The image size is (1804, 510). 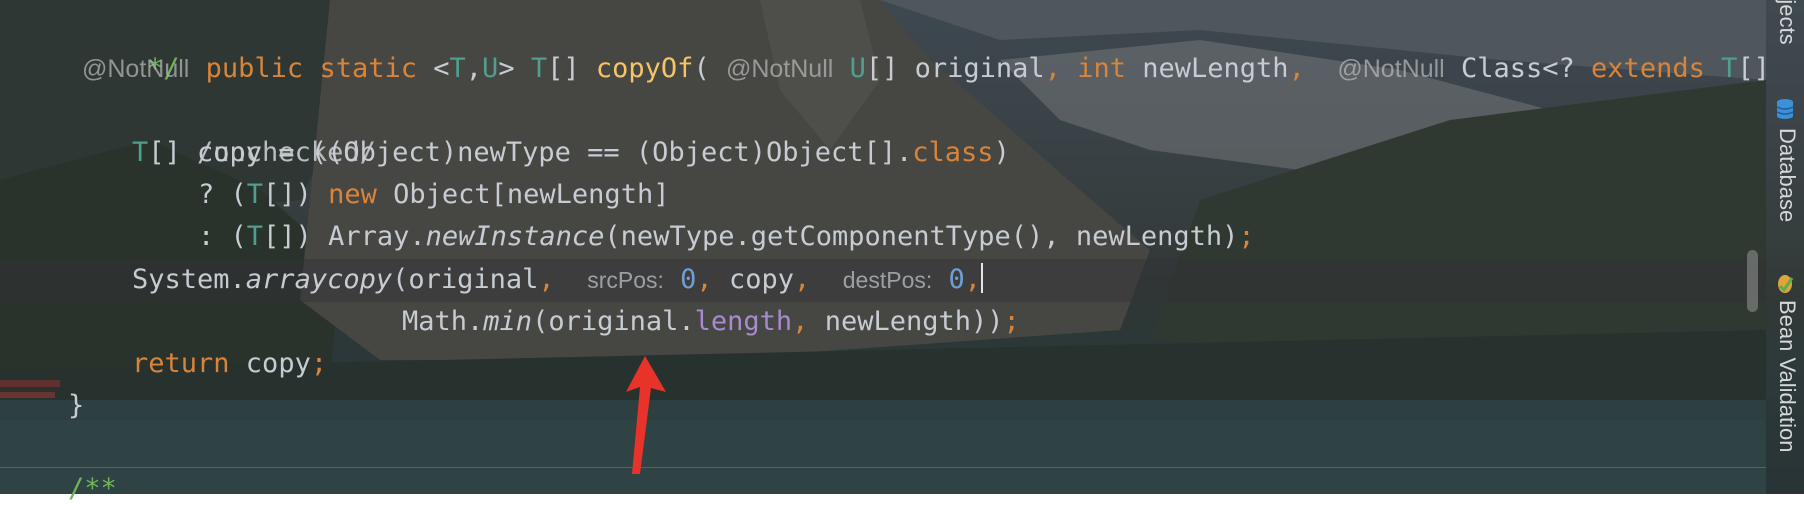 I want to click on bean-validation-icon, so click(x=1786, y=284).